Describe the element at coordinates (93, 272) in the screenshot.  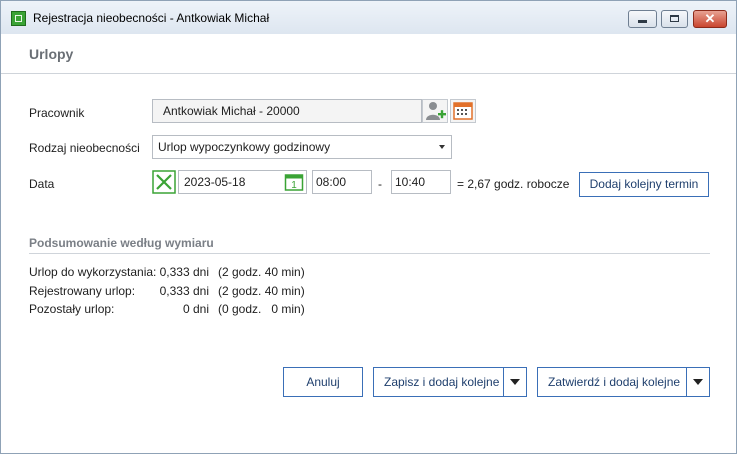
I see `summary-label: Urlop do wykorzystania:` at that location.